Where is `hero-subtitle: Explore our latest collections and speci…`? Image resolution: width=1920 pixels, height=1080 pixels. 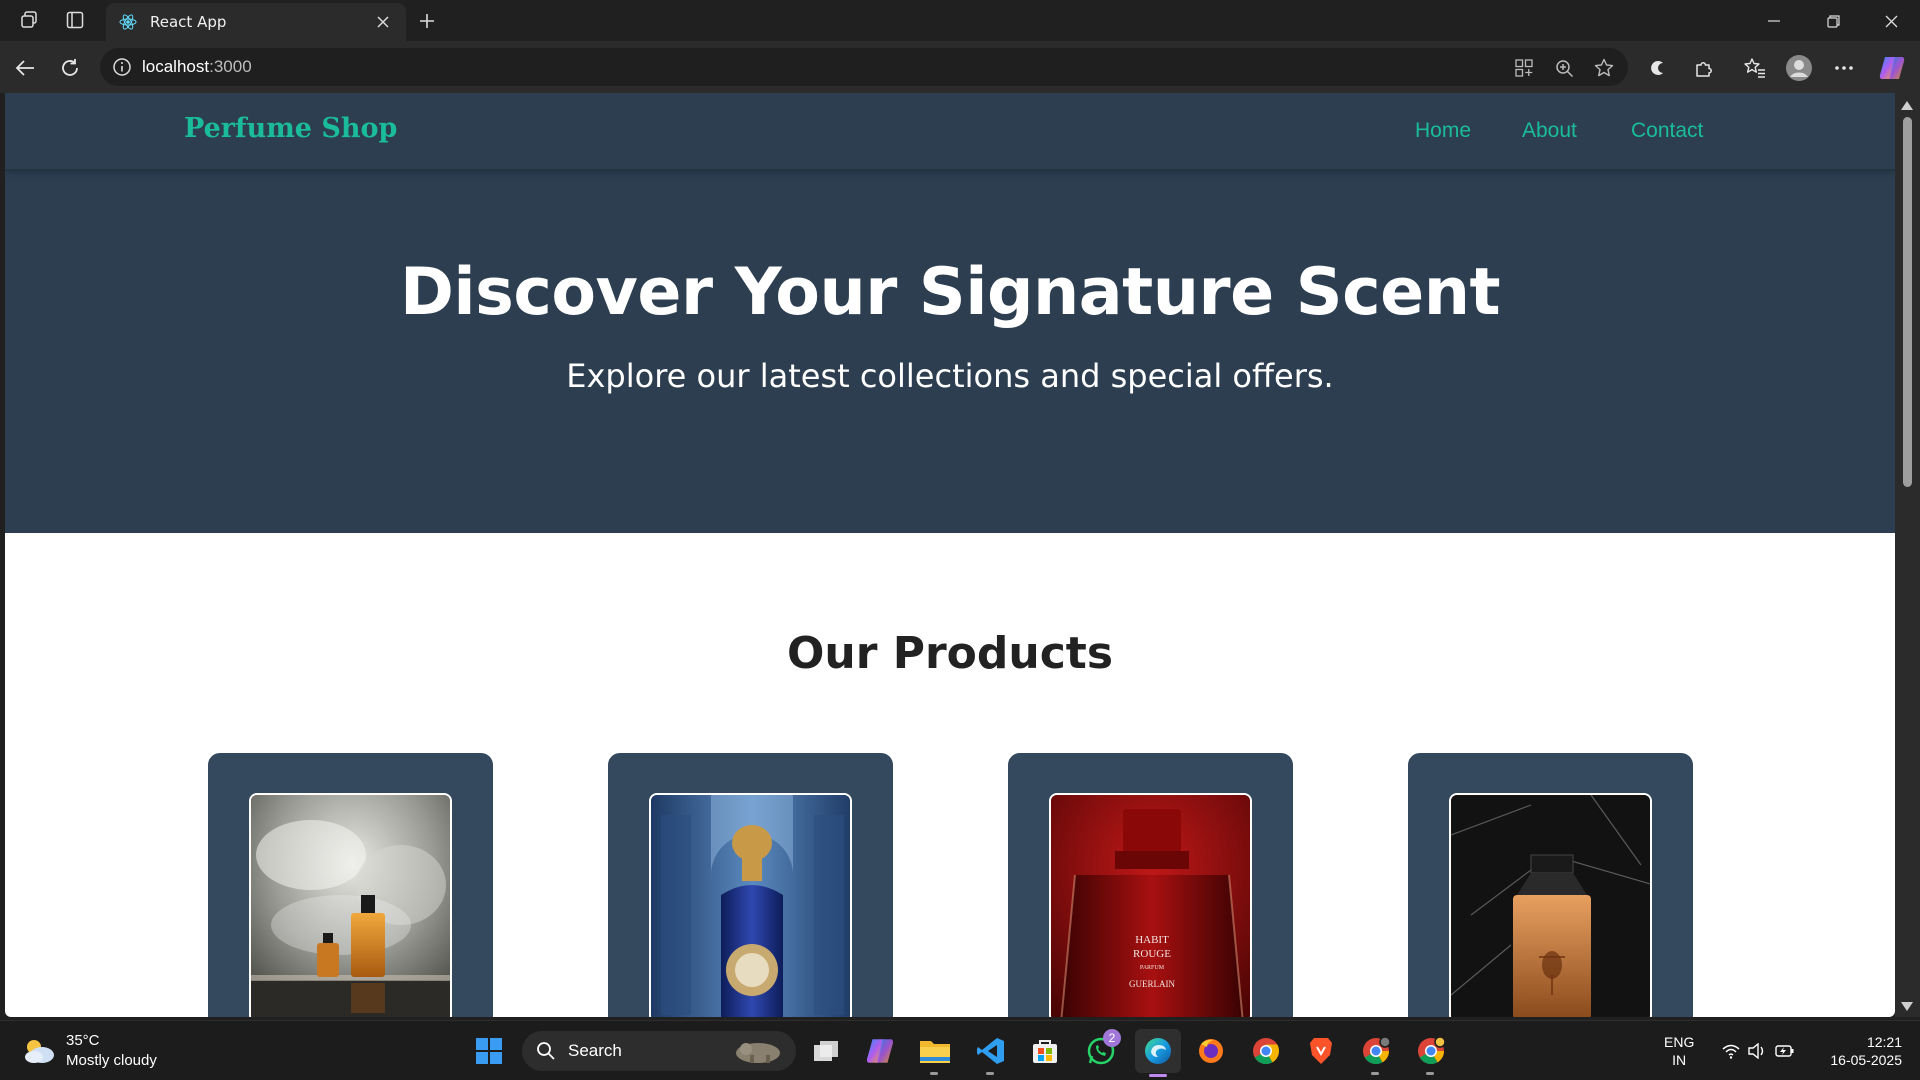
hero-subtitle: Explore our latest collections and speci… is located at coordinates (950, 376).